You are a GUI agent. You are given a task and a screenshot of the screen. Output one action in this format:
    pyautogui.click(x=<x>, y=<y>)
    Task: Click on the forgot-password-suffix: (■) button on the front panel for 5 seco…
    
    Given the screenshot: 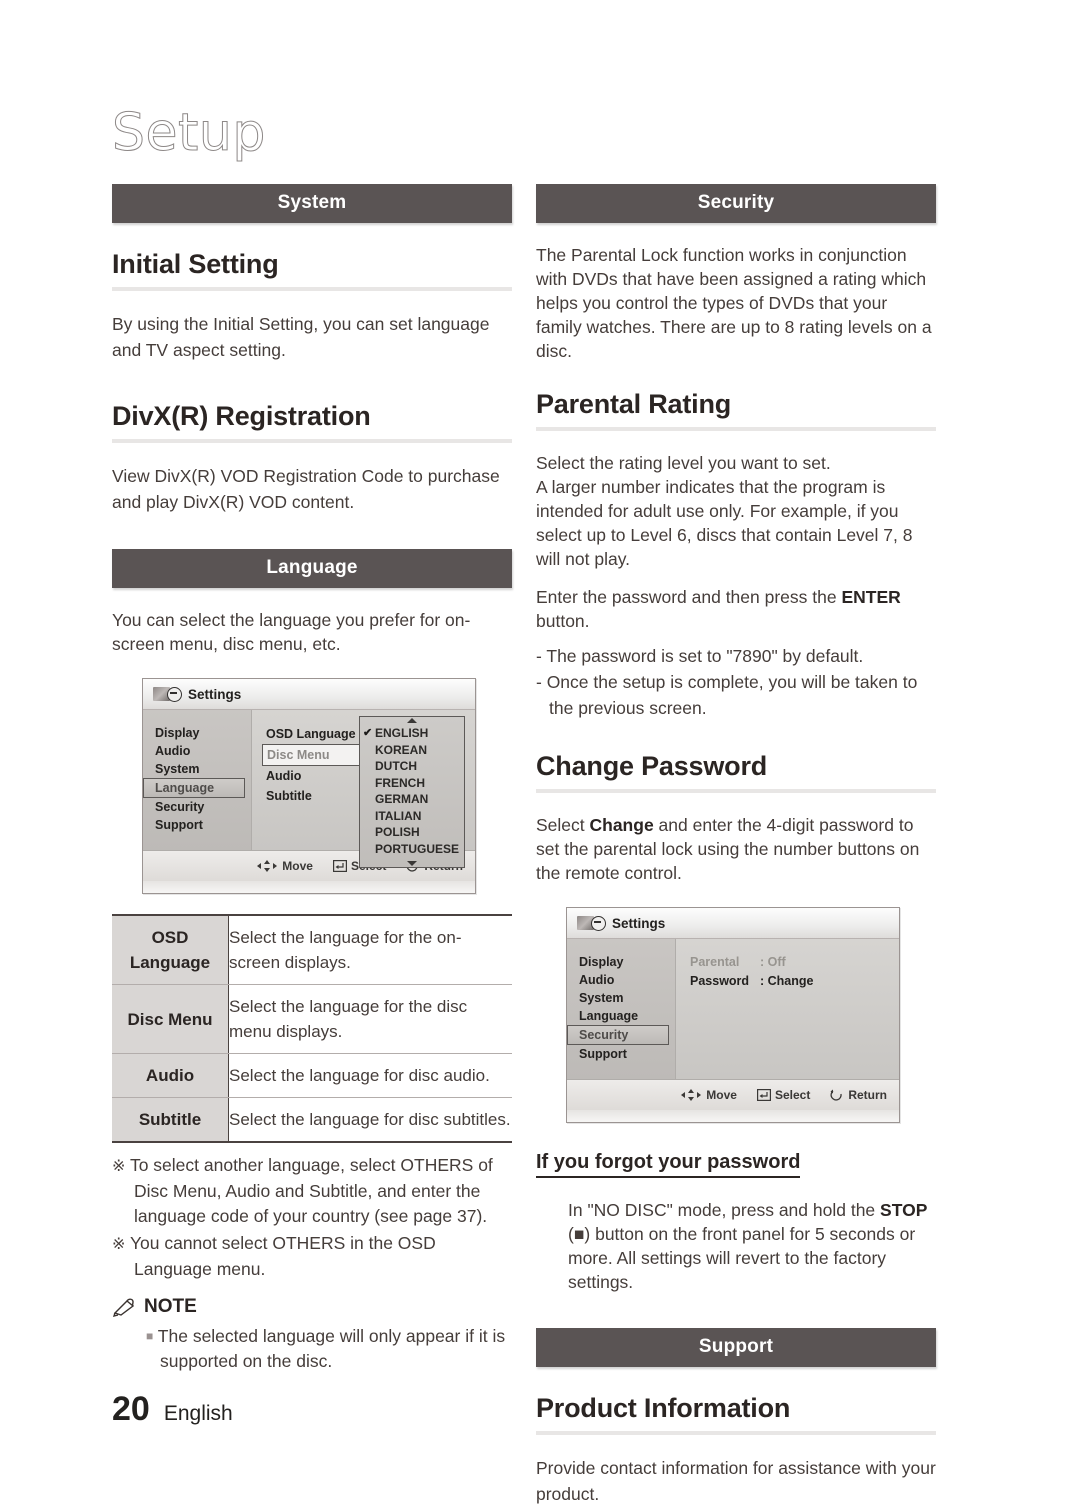 What is the action you would take?
    pyautogui.click(x=742, y=1258)
    